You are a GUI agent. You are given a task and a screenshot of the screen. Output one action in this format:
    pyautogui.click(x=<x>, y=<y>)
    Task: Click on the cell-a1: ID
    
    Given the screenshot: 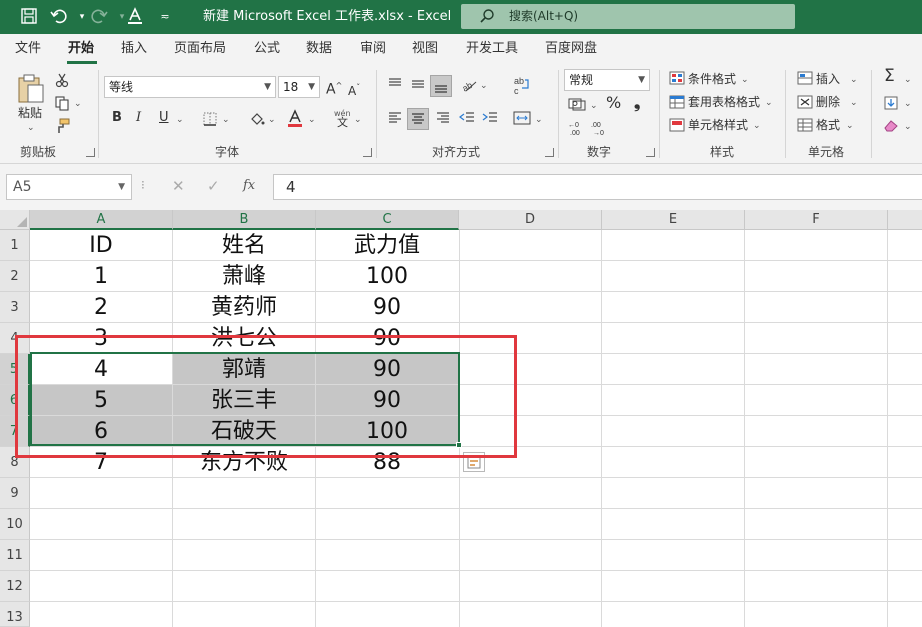 What is the action you would take?
    pyautogui.click(x=101, y=245)
    